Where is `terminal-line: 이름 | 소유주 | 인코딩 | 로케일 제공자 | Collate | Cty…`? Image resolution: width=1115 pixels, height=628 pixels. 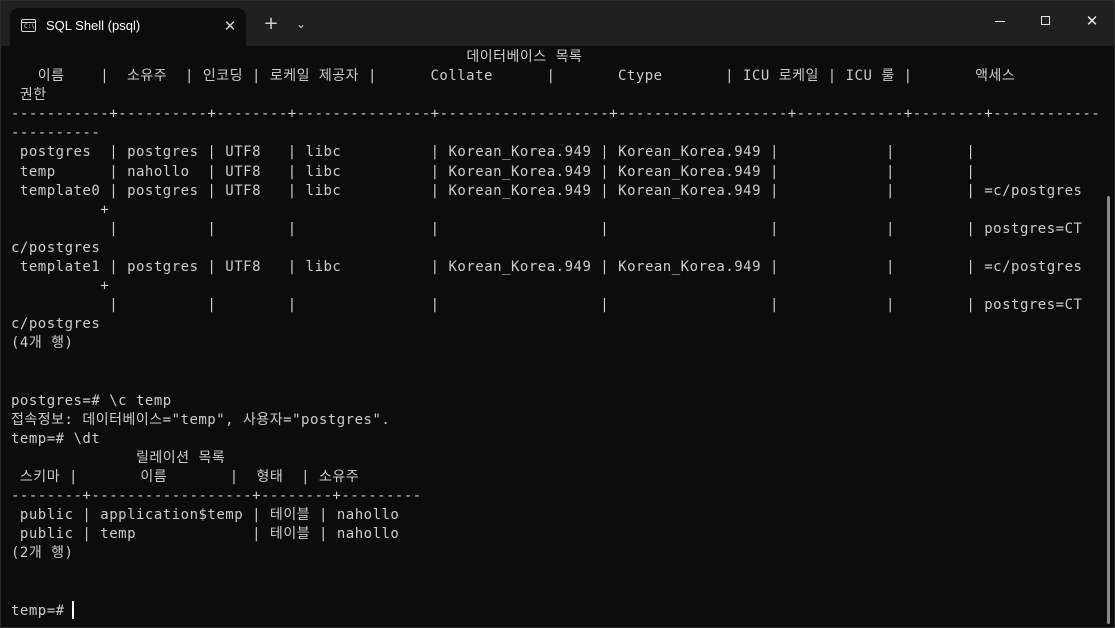
terminal-line: 이름 | 소유주 | 인코딩 | 로케일 제공자 | Collate | Cty… is located at coordinates (513, 76).